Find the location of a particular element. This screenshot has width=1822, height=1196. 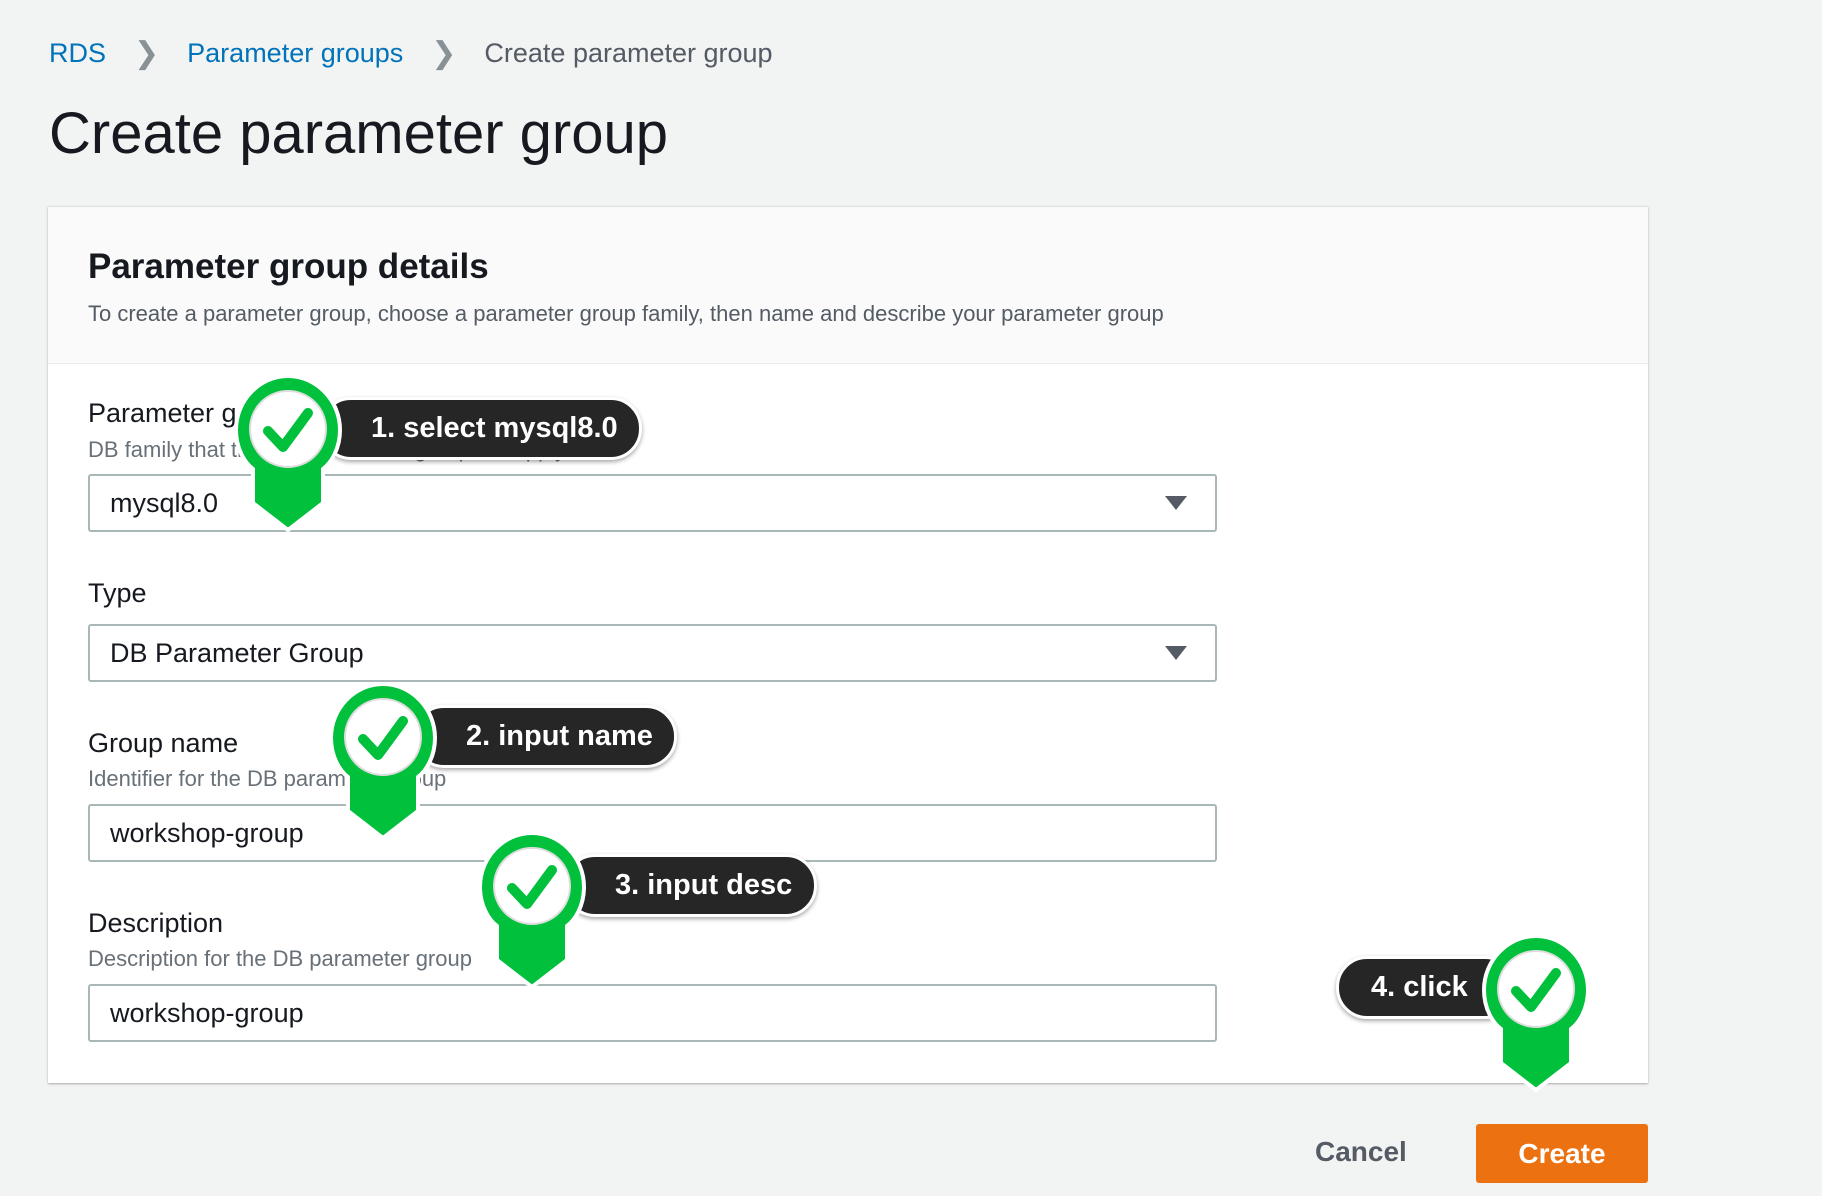

group-name-value: workshop-group is located at coordinates (207, 832).